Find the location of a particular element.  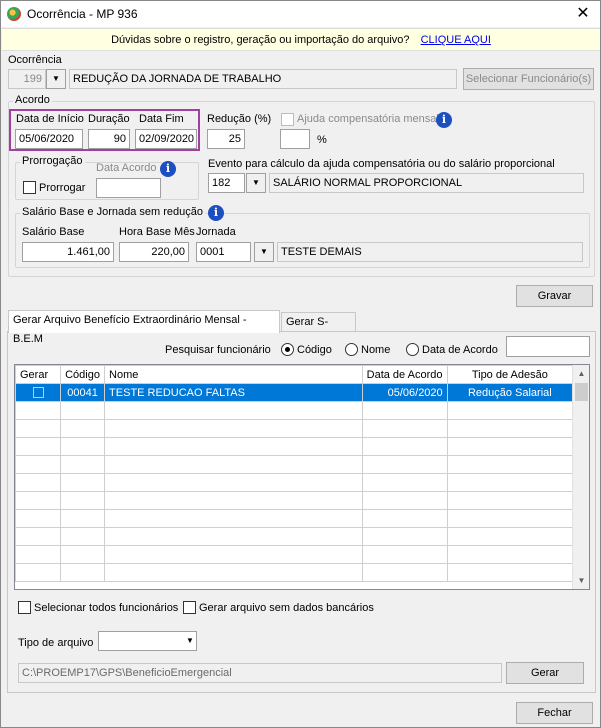

data-fim-field: 02/09/2020 is located at coordinates (166, 139).